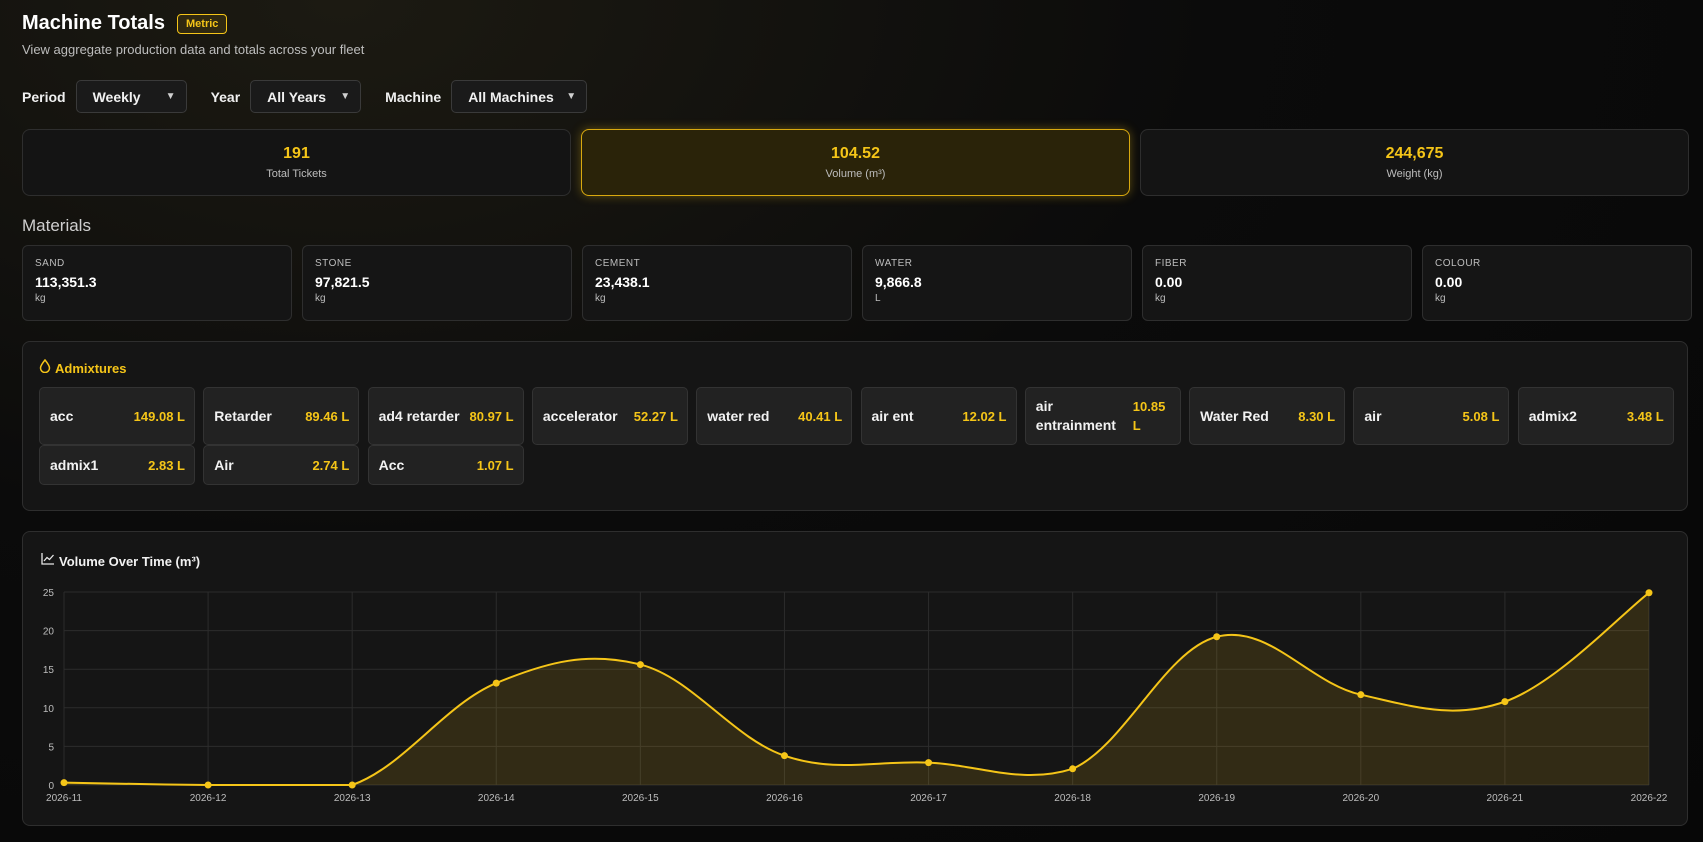  Describe the element at coordinates (56, 225) in the screenshot. I see `materials-heading: Materials` at that location.